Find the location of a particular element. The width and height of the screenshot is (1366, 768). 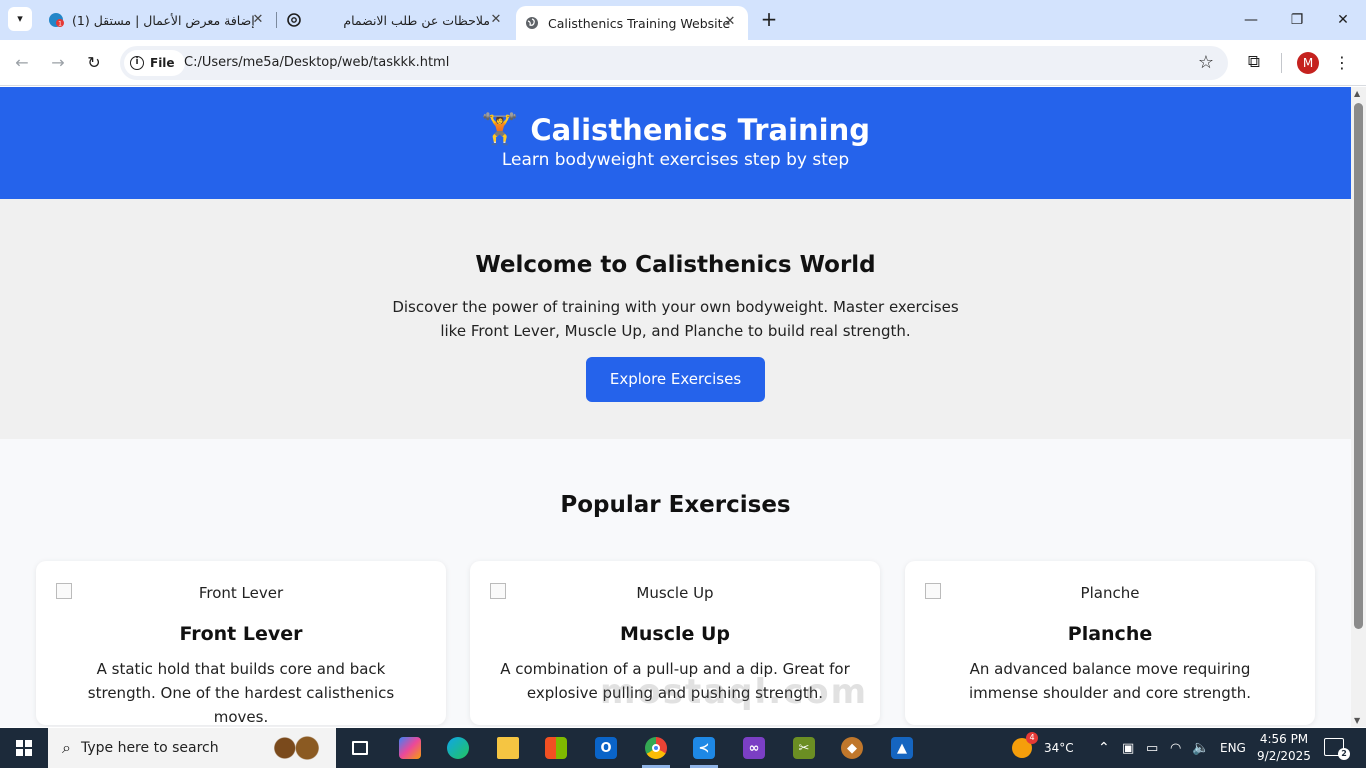

search-icon: ⌕ is located at coordinates (66, 747).